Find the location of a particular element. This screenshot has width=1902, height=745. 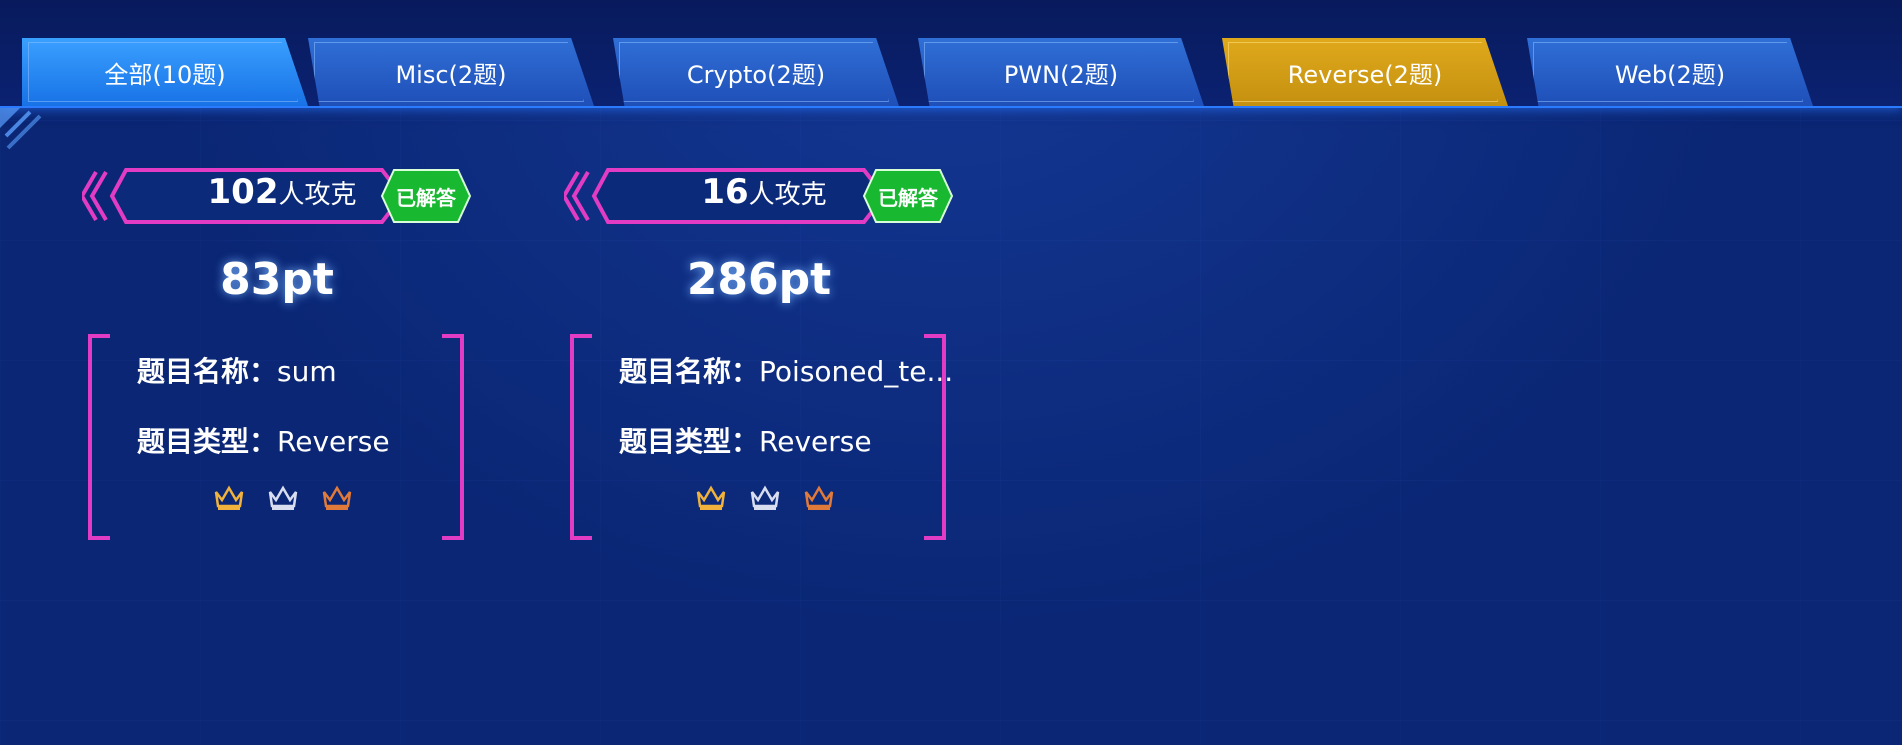

solvers-count: 102 人攻克 is located at coordinates (282, 192).